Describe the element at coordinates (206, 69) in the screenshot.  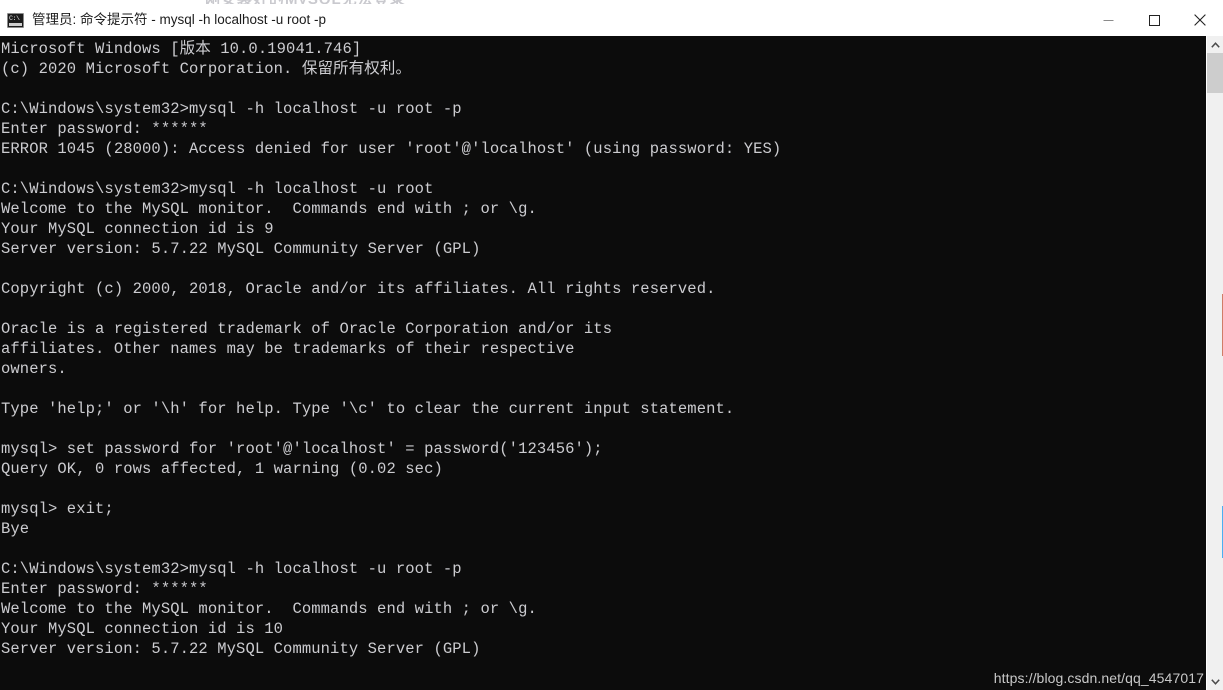
I see `console-line: (c) 2020 Microsoft Corporation. 保留所有权利。` at that location.